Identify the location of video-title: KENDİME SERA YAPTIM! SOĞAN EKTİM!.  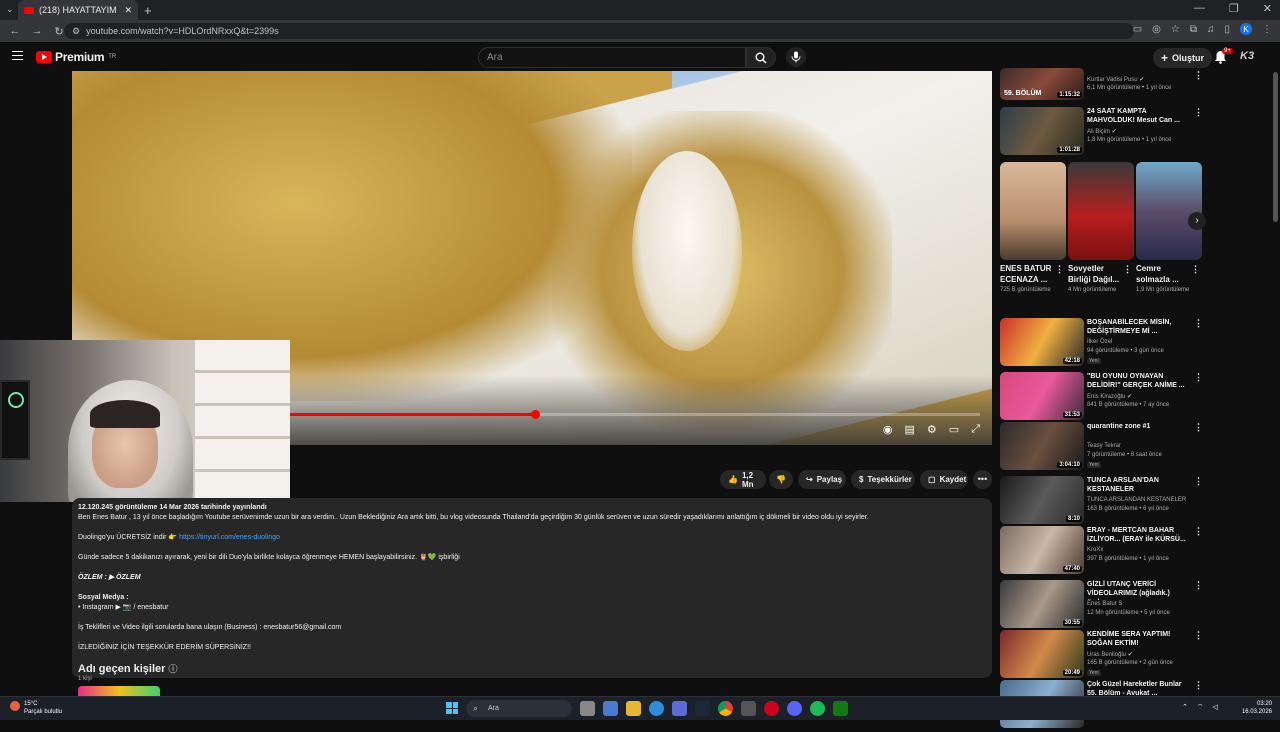
(1139, 639).